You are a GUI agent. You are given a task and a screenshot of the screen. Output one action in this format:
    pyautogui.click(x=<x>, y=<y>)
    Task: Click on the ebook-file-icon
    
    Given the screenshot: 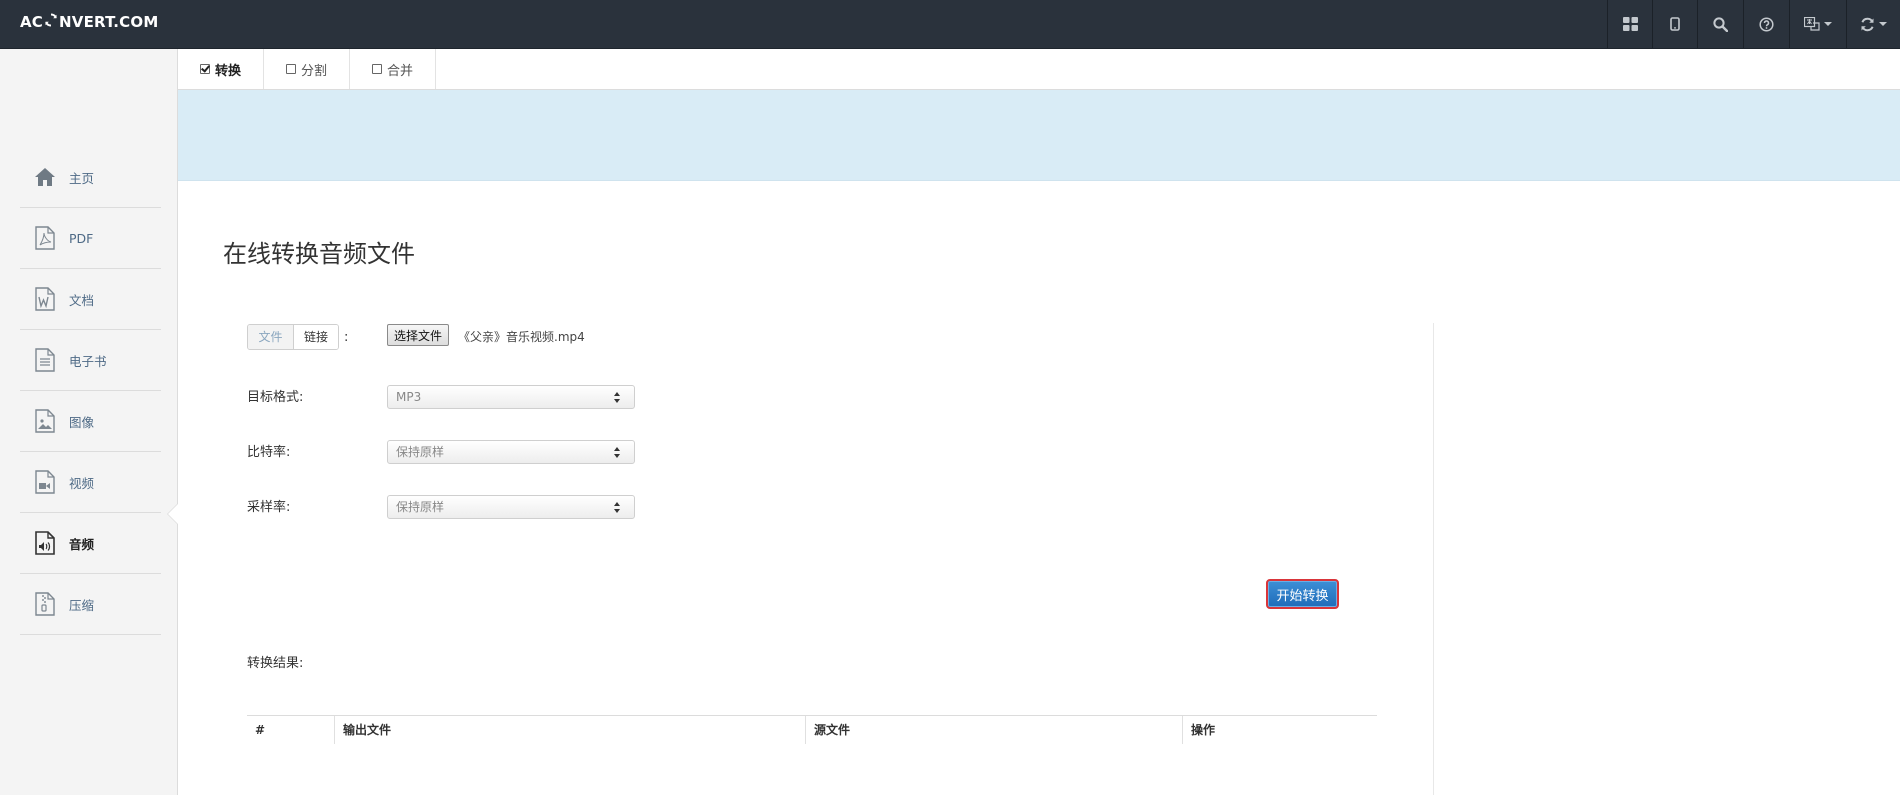 What is the action you would take?
    pyautogui.click(x=45, y=360)
    